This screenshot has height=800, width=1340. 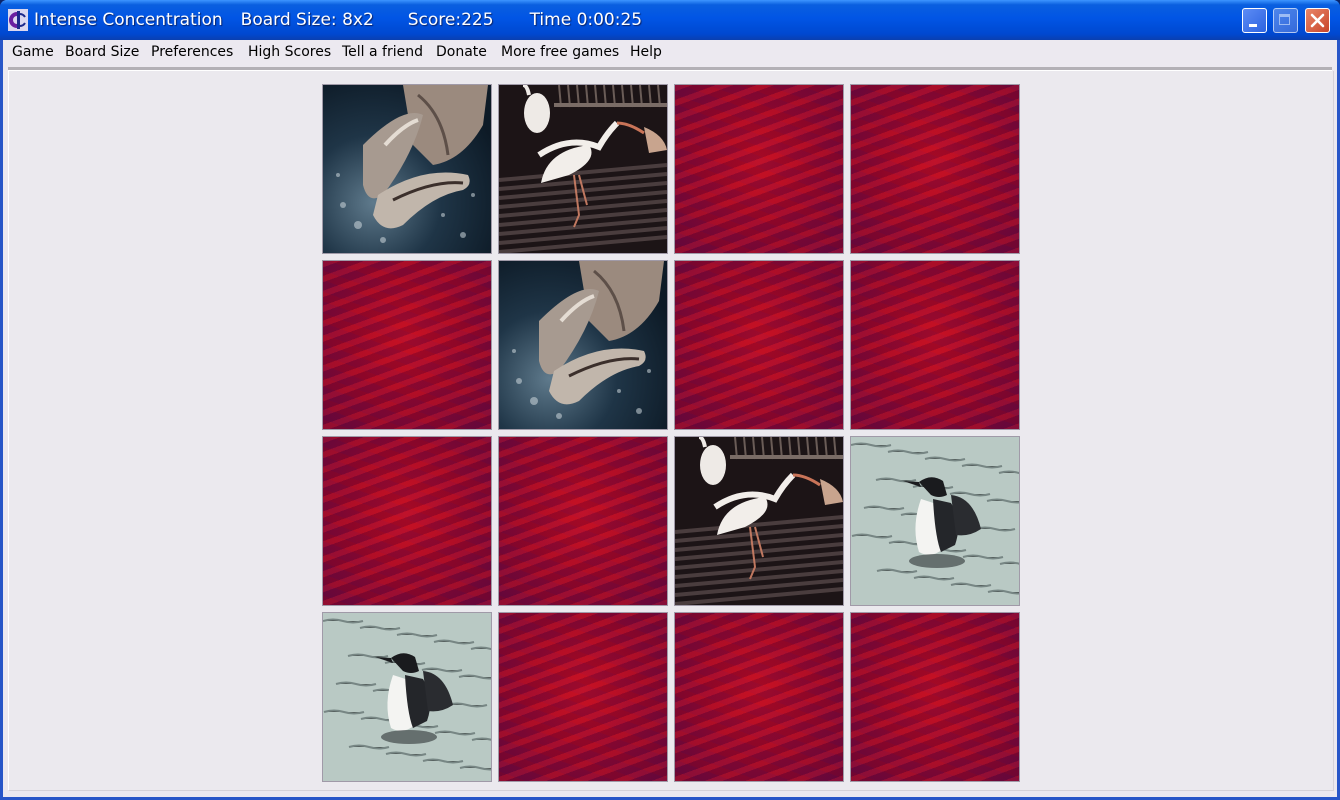 I want to click on menu-board-size: Board Size, so click(x=102, y=52).